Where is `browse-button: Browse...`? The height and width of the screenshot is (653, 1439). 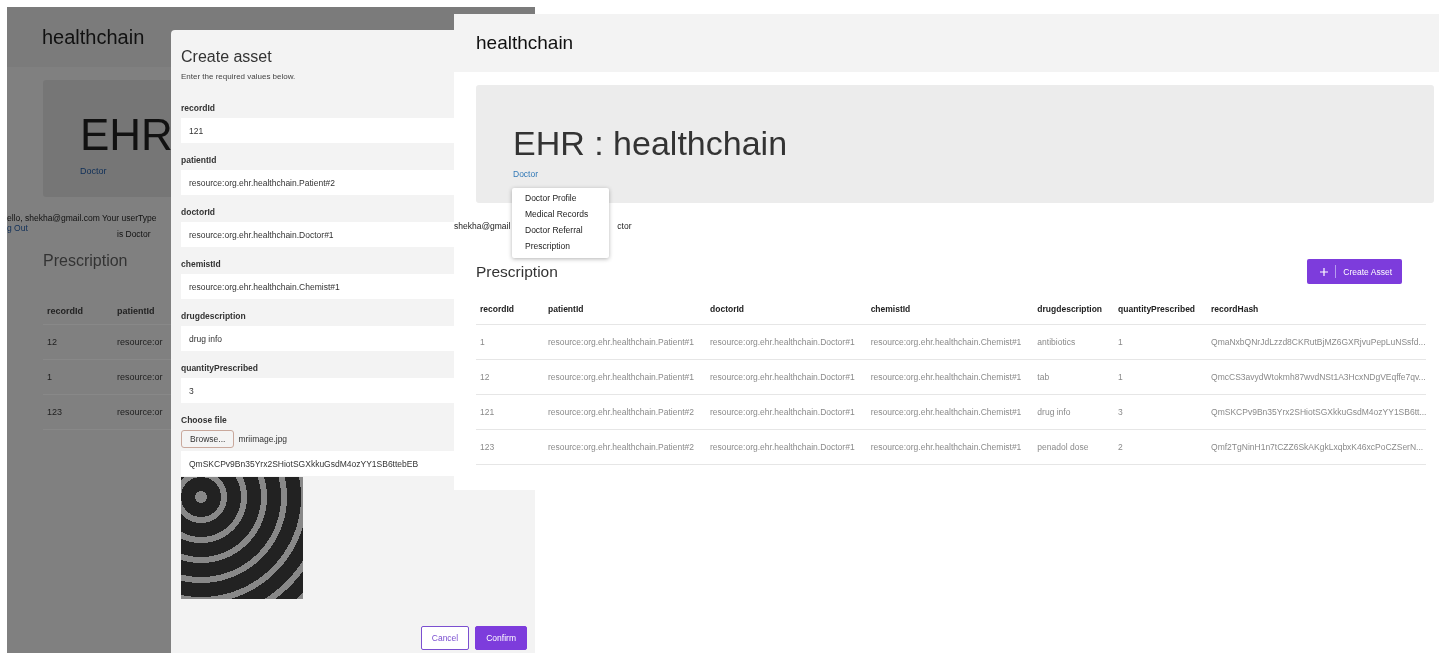 browse-button: Browse... is located at coordinates (208, 439).